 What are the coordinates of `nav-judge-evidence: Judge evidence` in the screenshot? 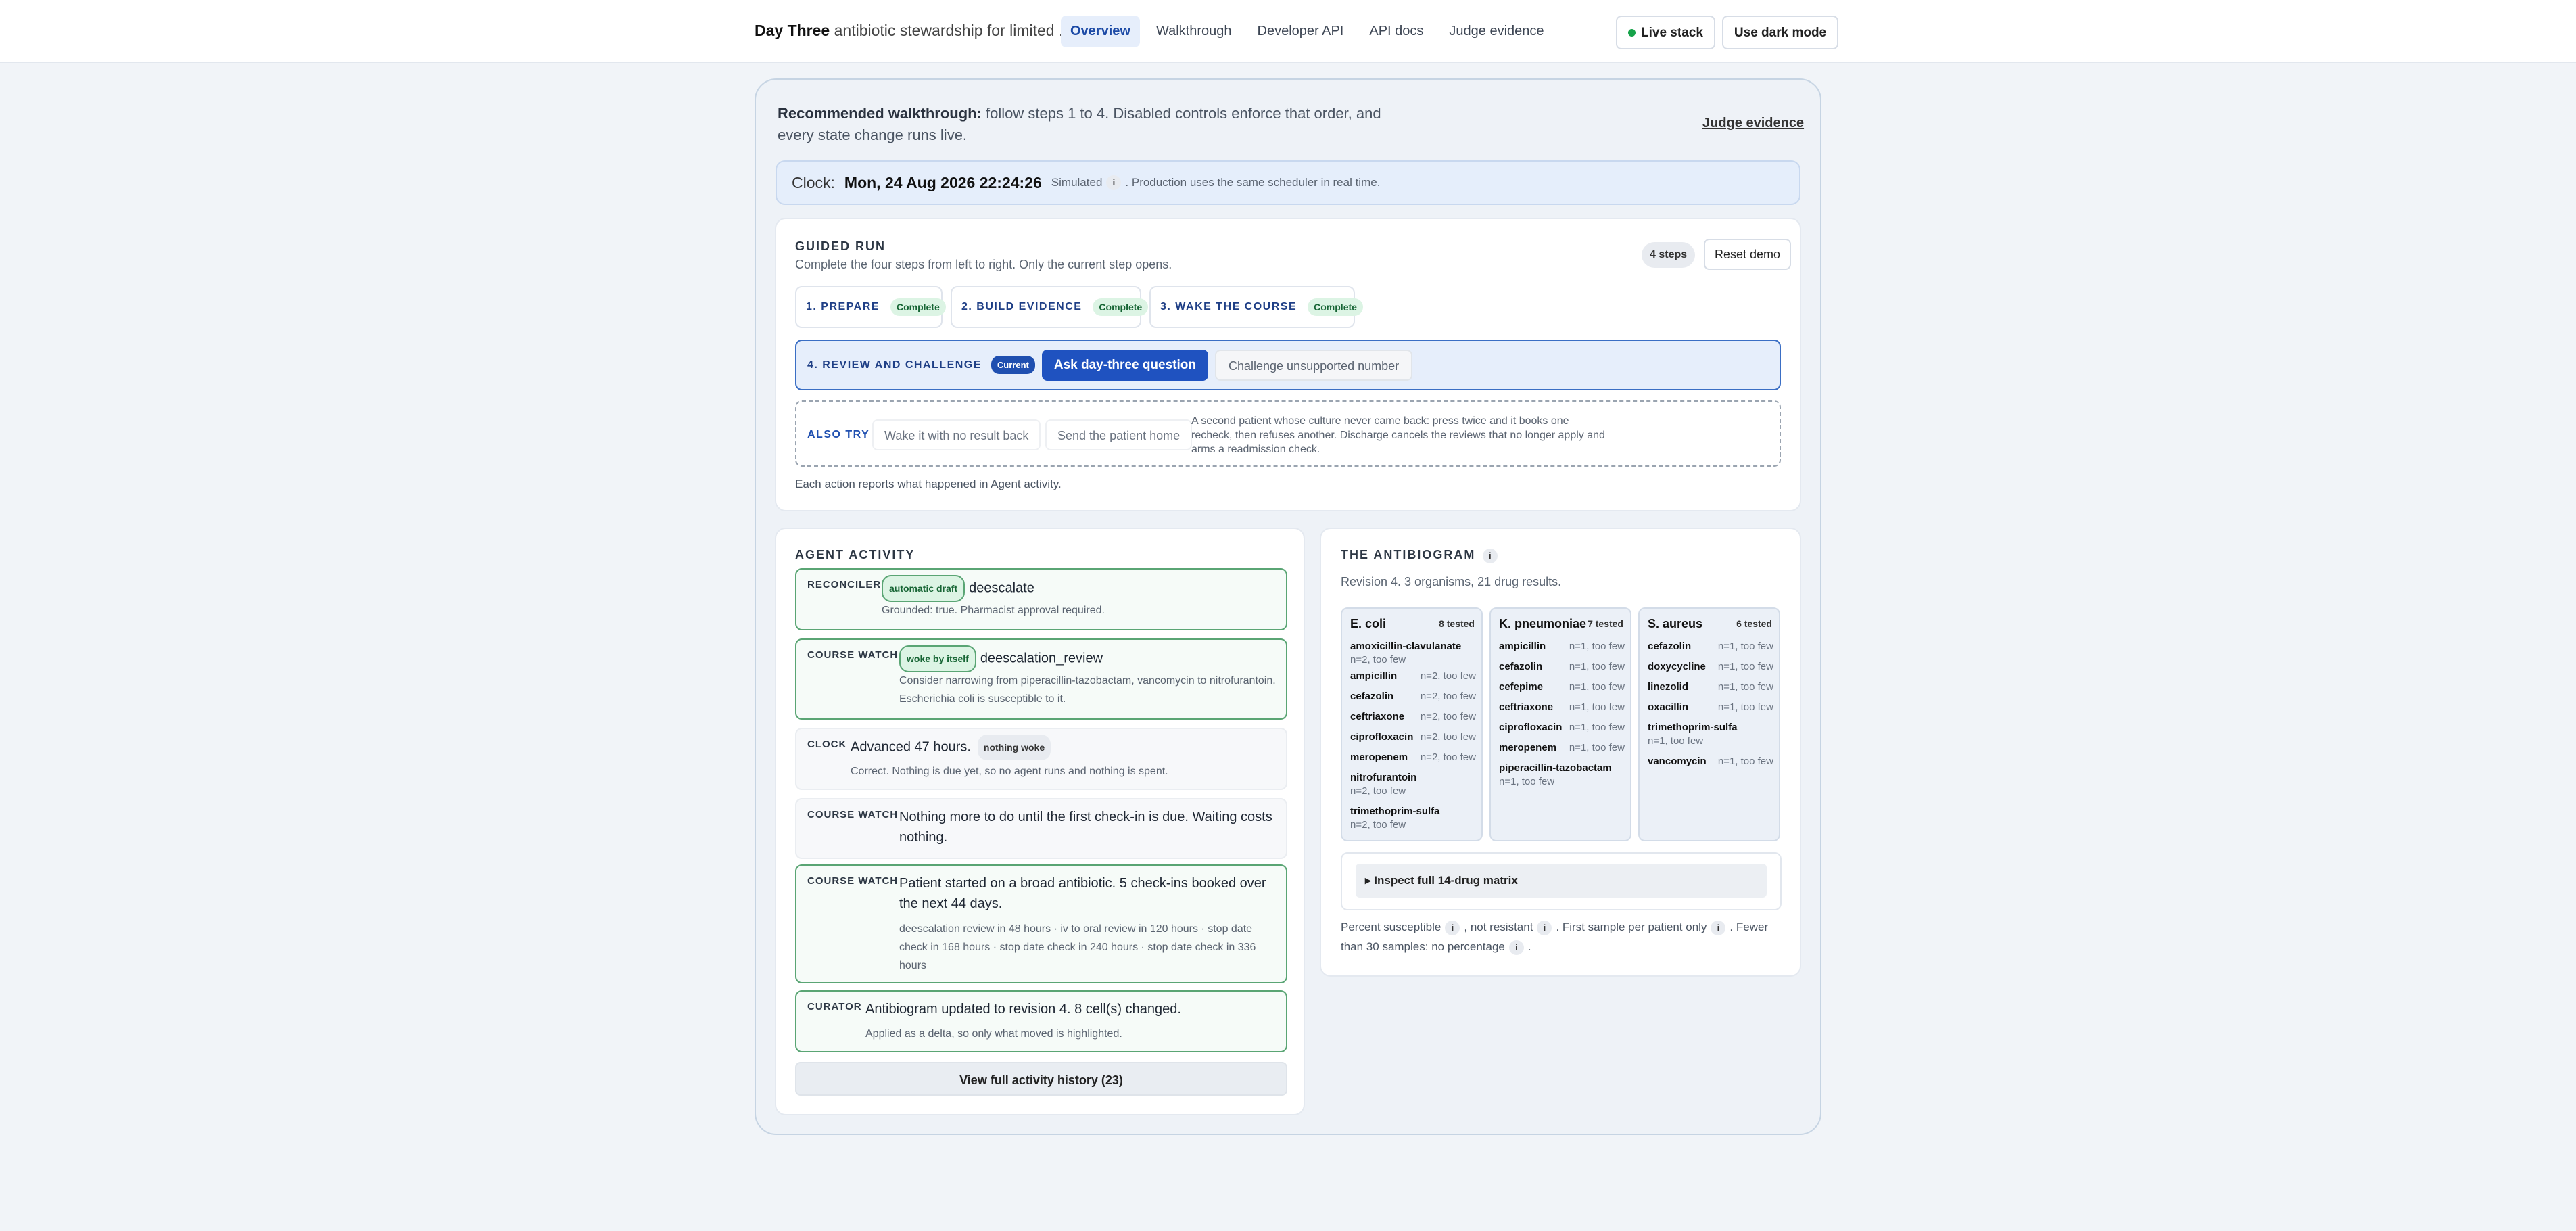 It's located at (1496, 32).